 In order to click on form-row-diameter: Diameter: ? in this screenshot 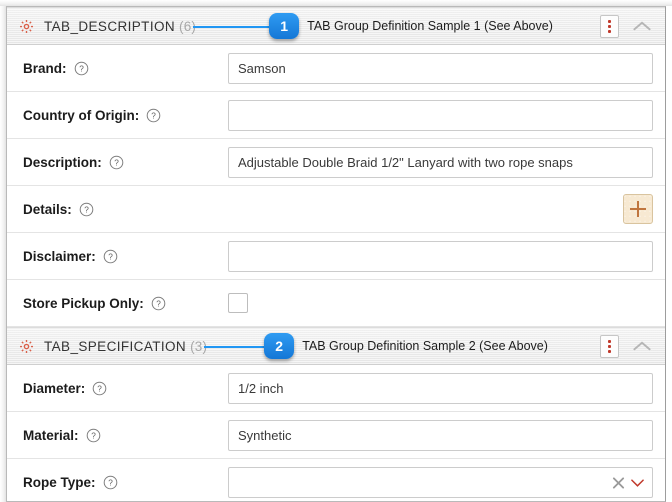, I will do `click(336, 388)`.